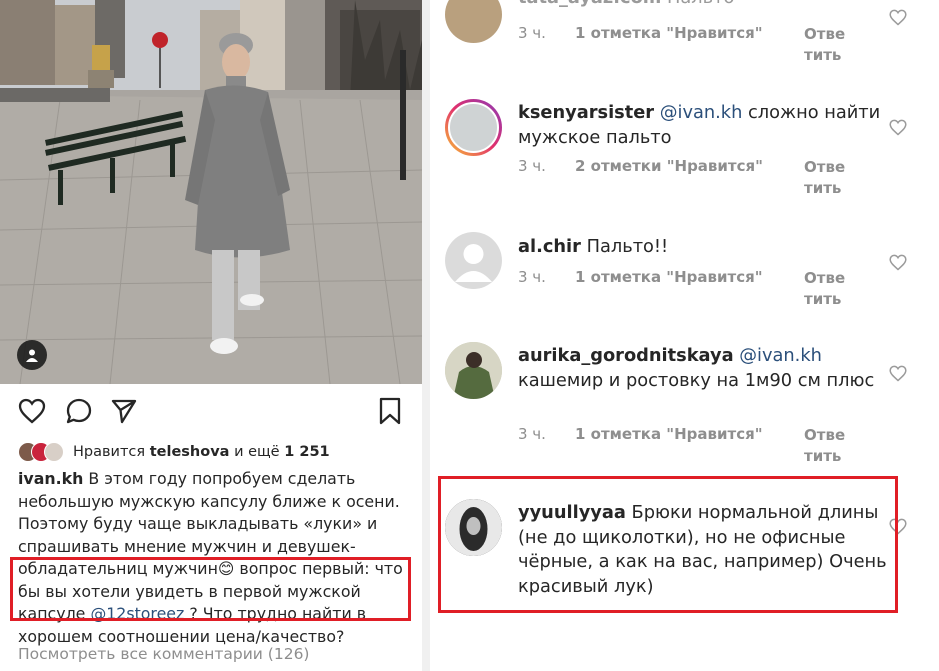  I want to click on likes-user: teleshova, so click(190, 452).